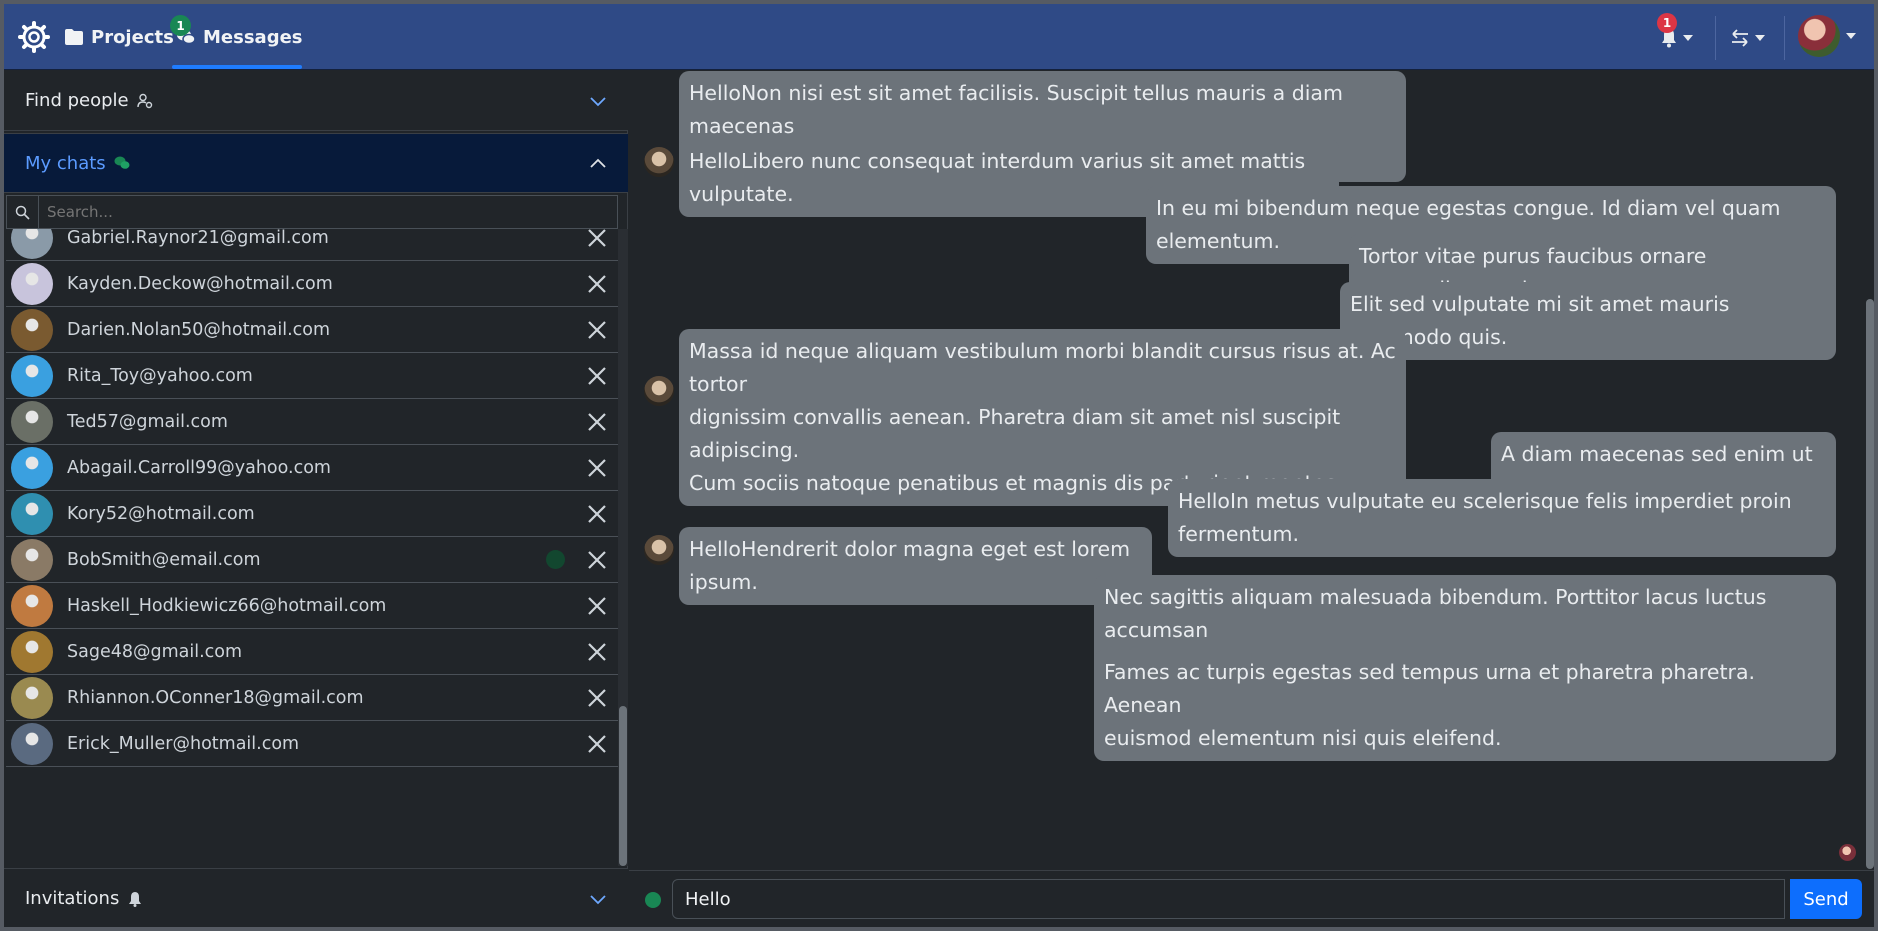 The image size is (1878, 931). What do you see at coordinates (1784, 38) in the screenshot?
I see `nav-divider` at bounding box center [1784, 38].